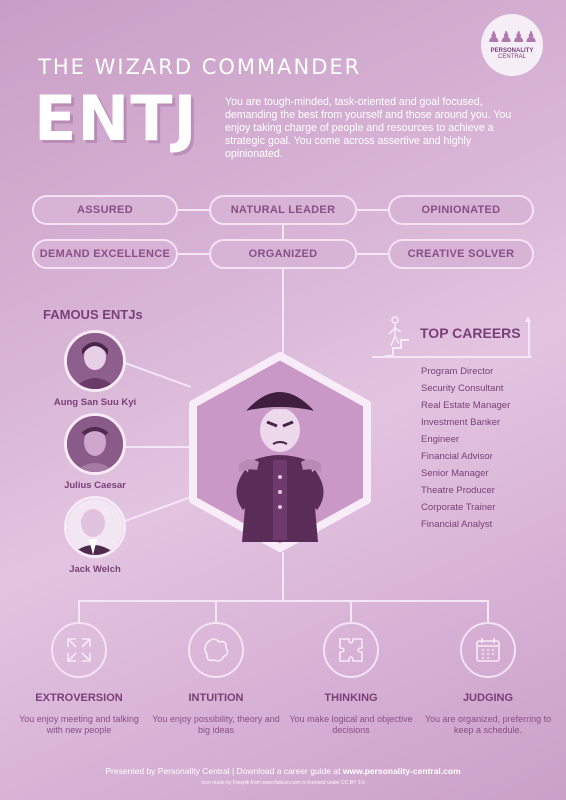 The image size is (566, 800). I want to click on dimension-name: INTUITION, so click(216, 698).